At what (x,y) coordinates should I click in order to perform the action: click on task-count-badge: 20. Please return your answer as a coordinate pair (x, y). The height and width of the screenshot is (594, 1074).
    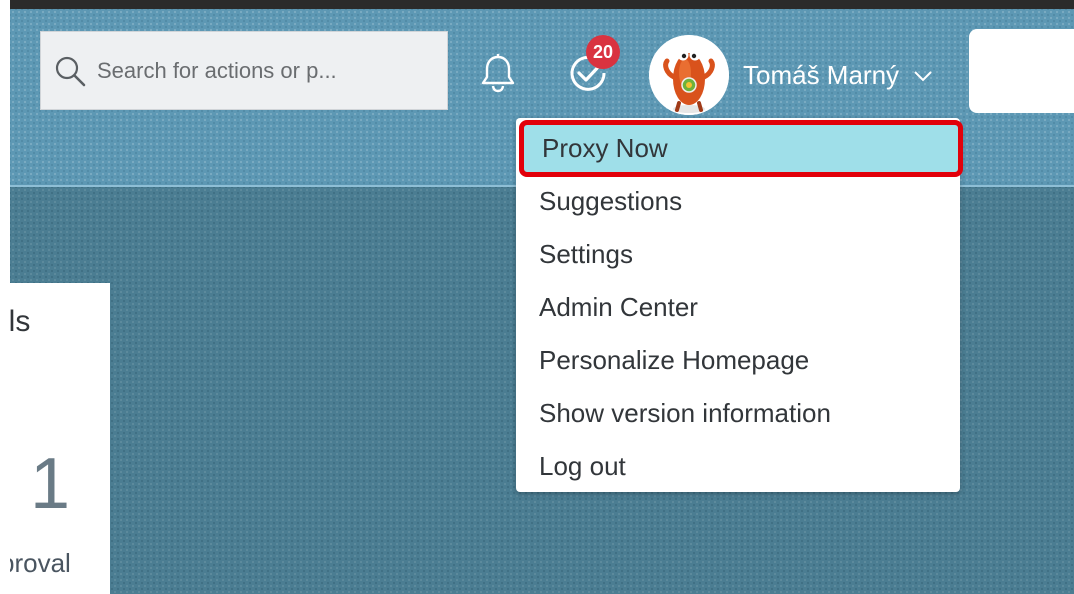
    Looking at the image, I should click on (603, 52).